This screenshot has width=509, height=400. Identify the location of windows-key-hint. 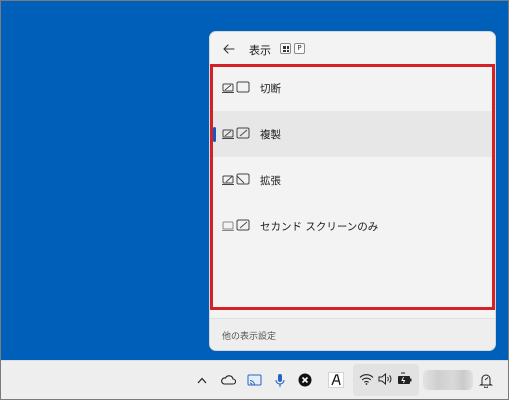
(285, 48).